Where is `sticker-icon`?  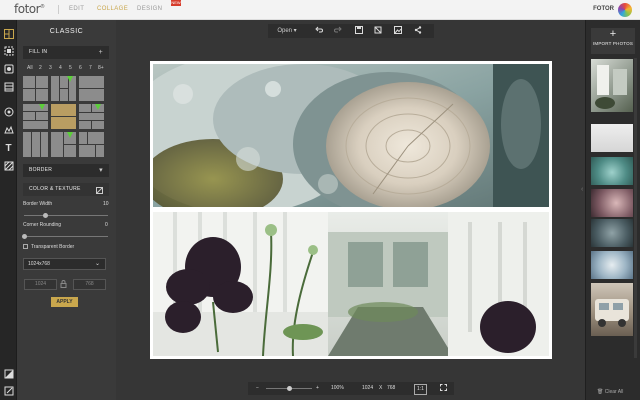
sticker-icon is located at coordinates (8, 69).